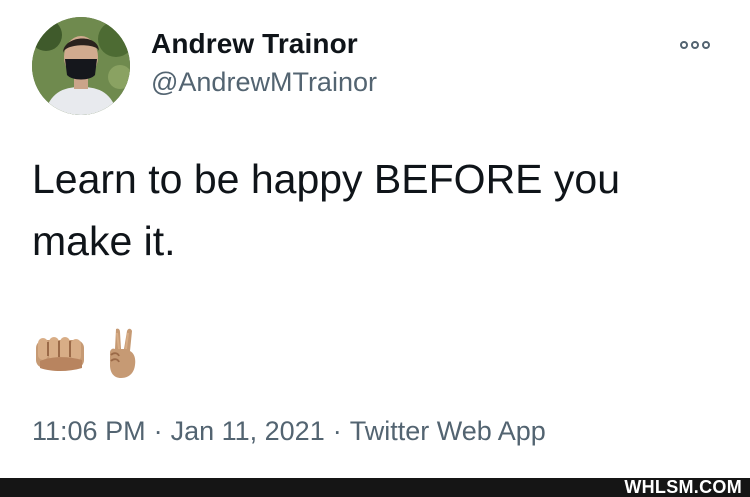  What do you see at coordinates (89, 431) in the screenshot?
I see `tweet-time: 11:06 PM` at bounding box center [89, 431].